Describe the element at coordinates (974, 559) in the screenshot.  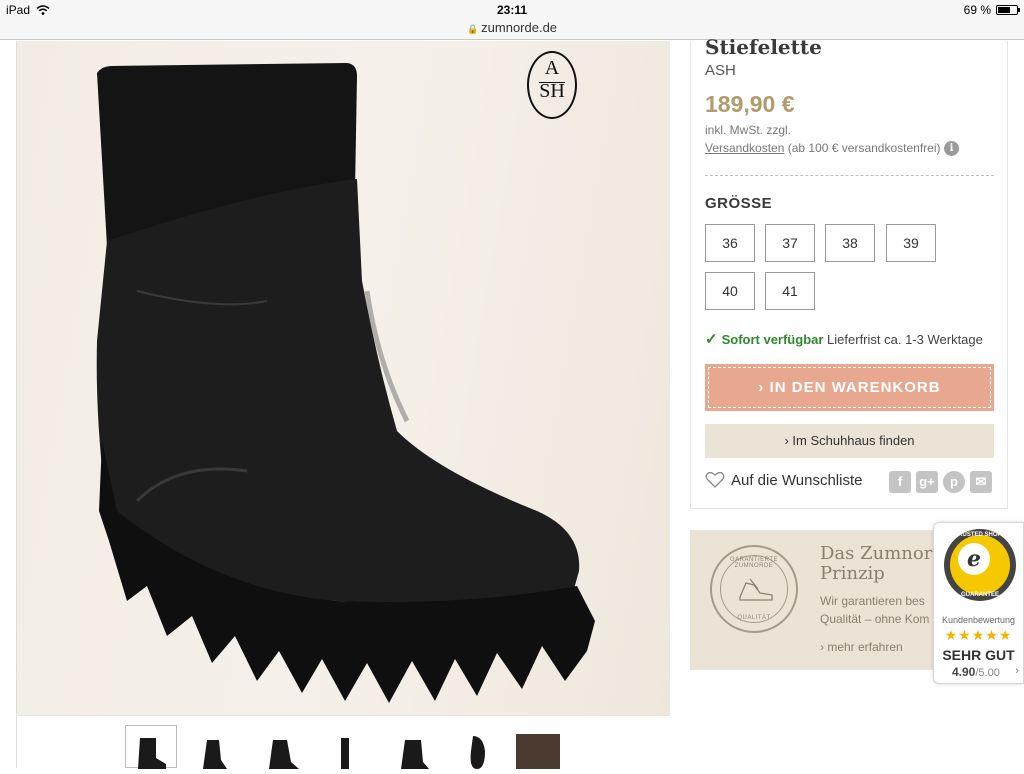
I see `seal-letter: e` at that location.